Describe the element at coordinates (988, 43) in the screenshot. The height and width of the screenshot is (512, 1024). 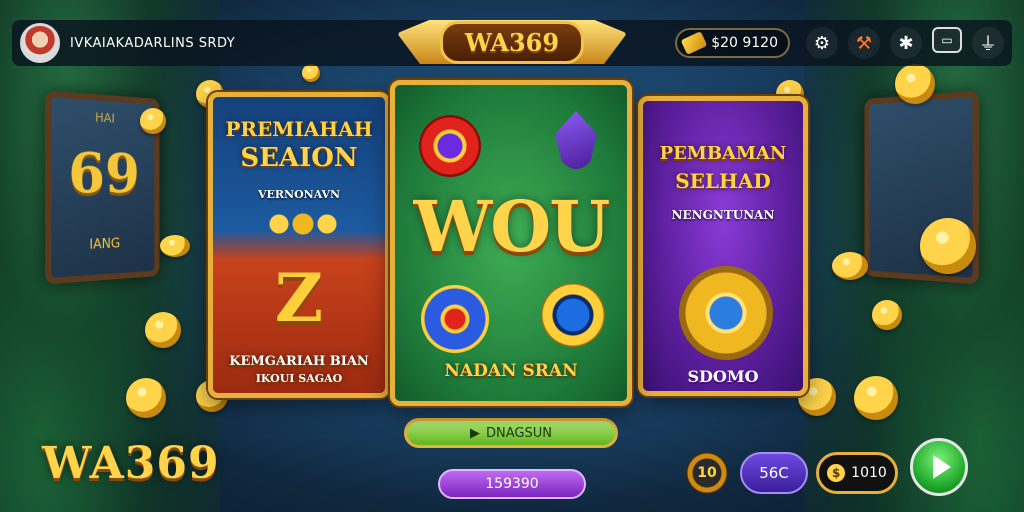
I see `microphone-icon: ⏚` at that location.